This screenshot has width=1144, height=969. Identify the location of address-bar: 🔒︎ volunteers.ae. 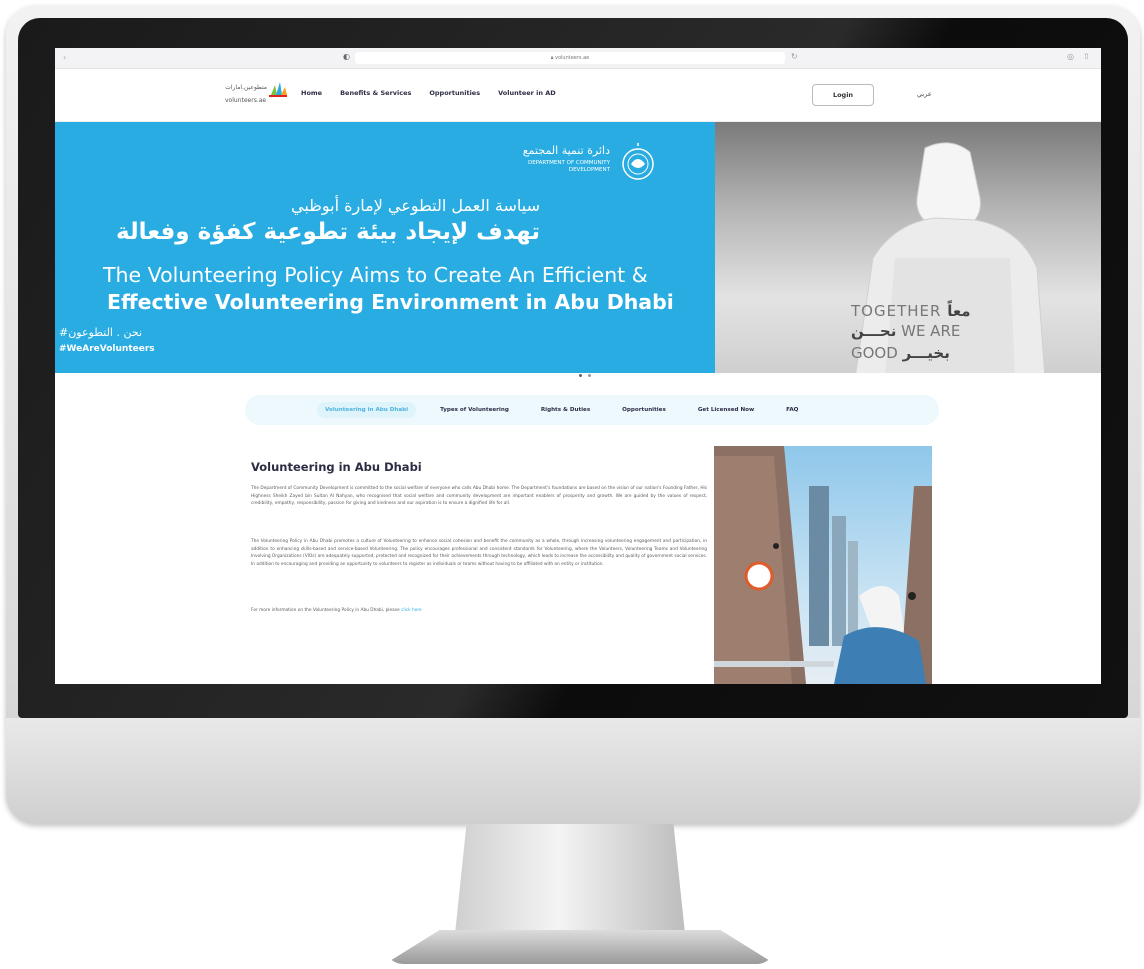
(570, 58).